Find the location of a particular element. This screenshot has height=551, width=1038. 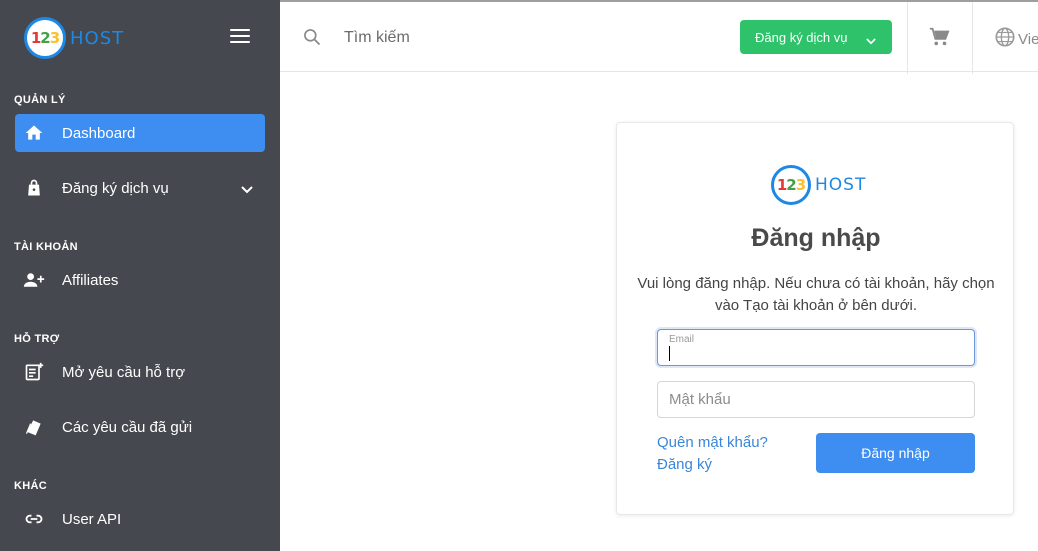

section-label-other: KHÁC is located at coordinates (30, 486).